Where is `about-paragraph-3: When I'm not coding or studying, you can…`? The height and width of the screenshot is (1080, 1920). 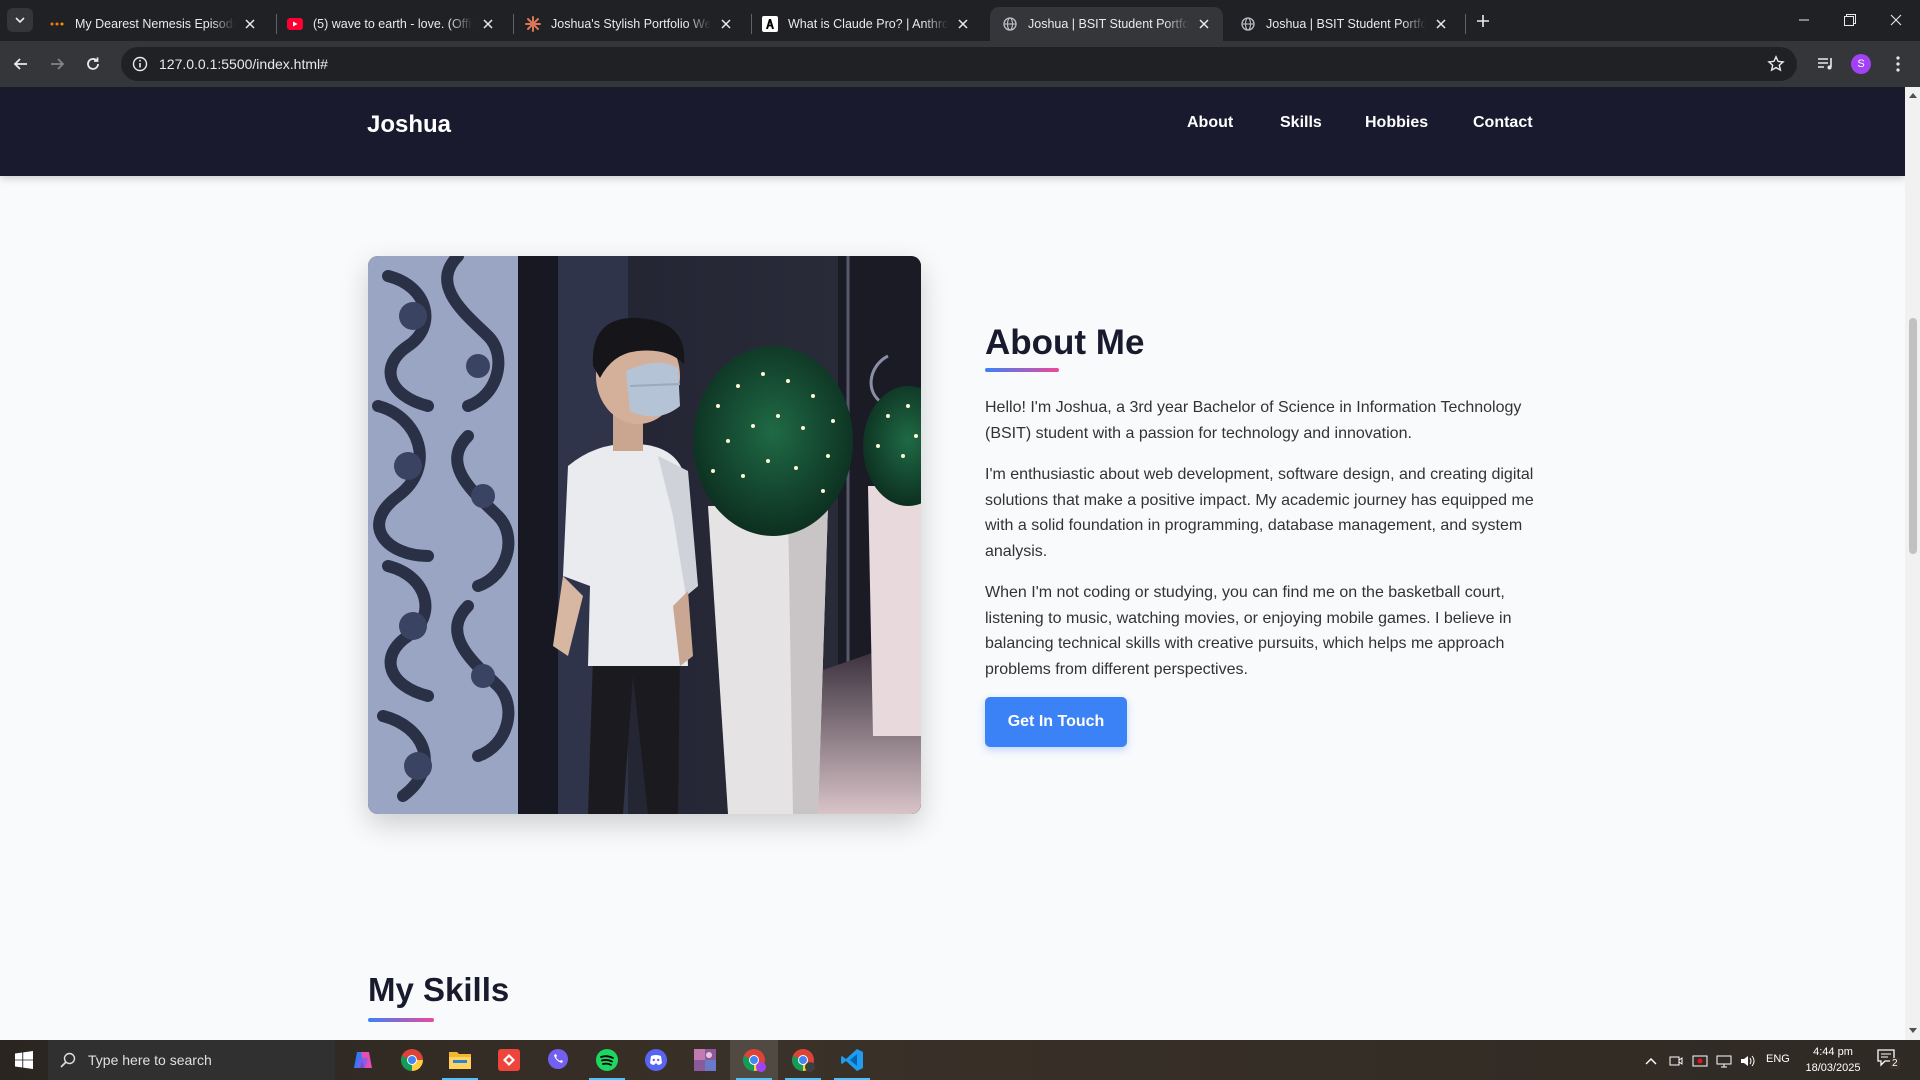 about-paragraph-3: When I'm not coding or studying, you can… is located at coordinates (1248, 631).